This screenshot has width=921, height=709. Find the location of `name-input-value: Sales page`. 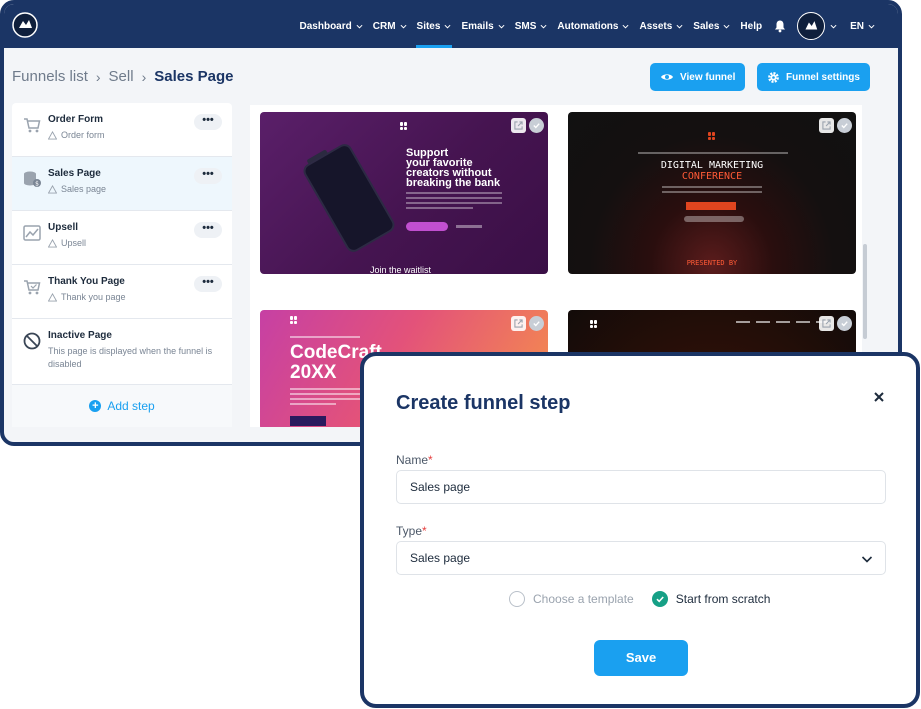

name-input-value: Sales page is located at coordinates (440, 487).